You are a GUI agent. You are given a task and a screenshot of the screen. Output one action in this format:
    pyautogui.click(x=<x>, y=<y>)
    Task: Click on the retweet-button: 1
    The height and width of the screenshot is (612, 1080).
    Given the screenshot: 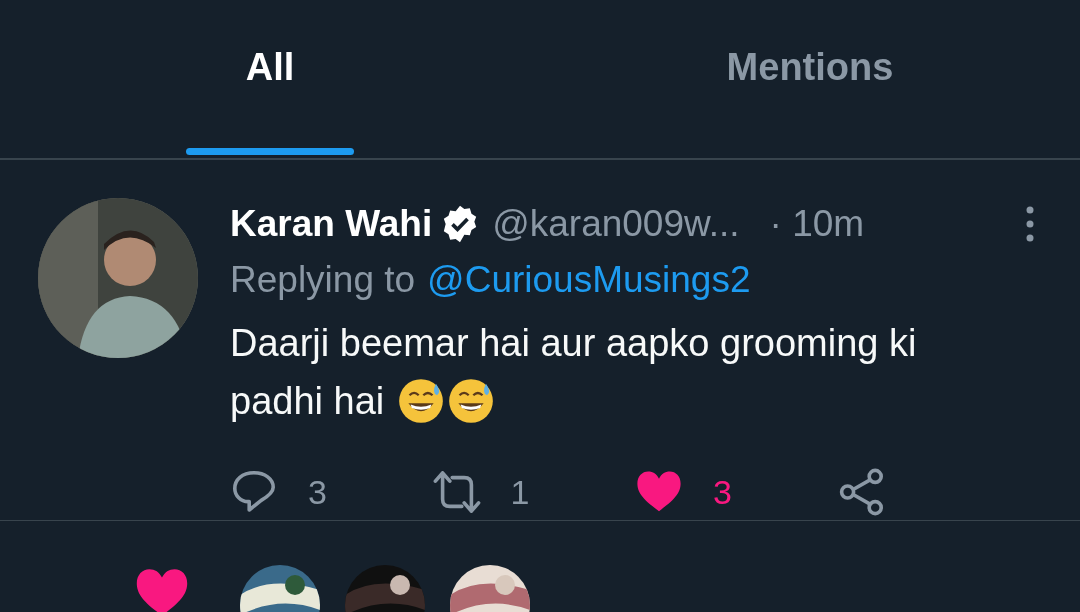 What is the action you would take?
    pyautogui.click(x=533, y=492)
    